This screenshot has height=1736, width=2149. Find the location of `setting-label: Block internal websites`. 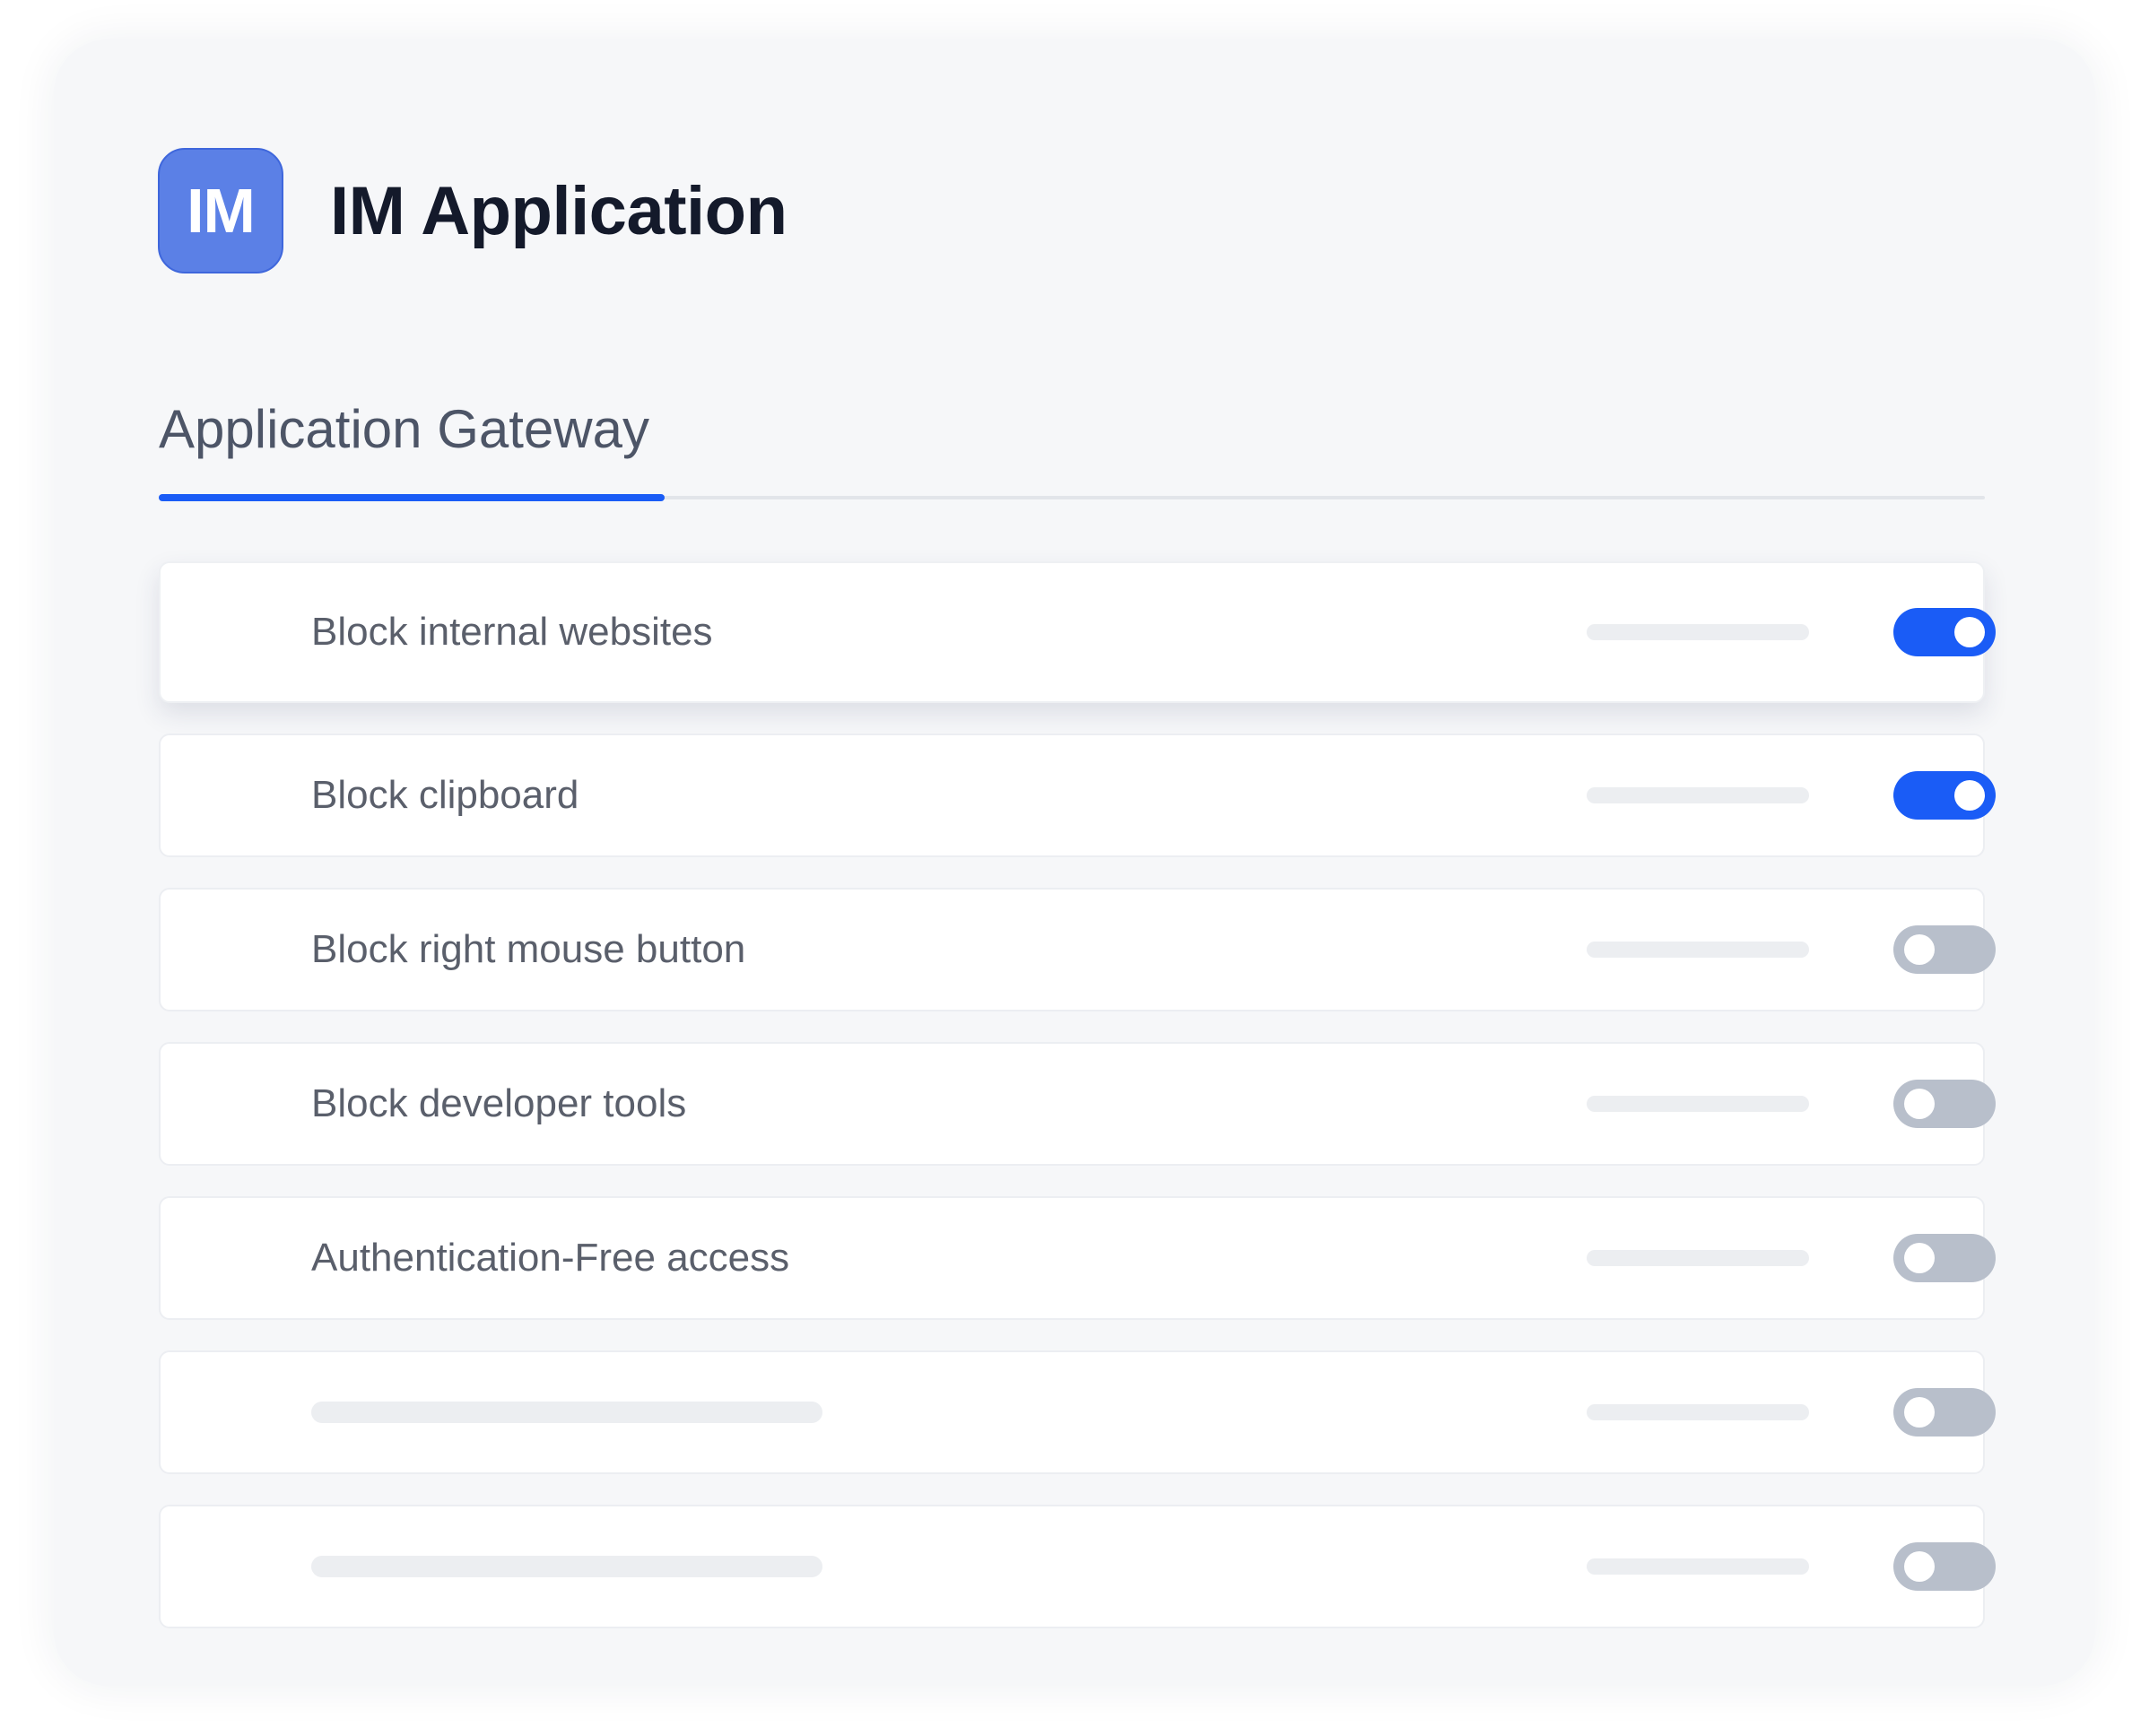

setting-label: Block internal websites is located at coordinates (512, 632).